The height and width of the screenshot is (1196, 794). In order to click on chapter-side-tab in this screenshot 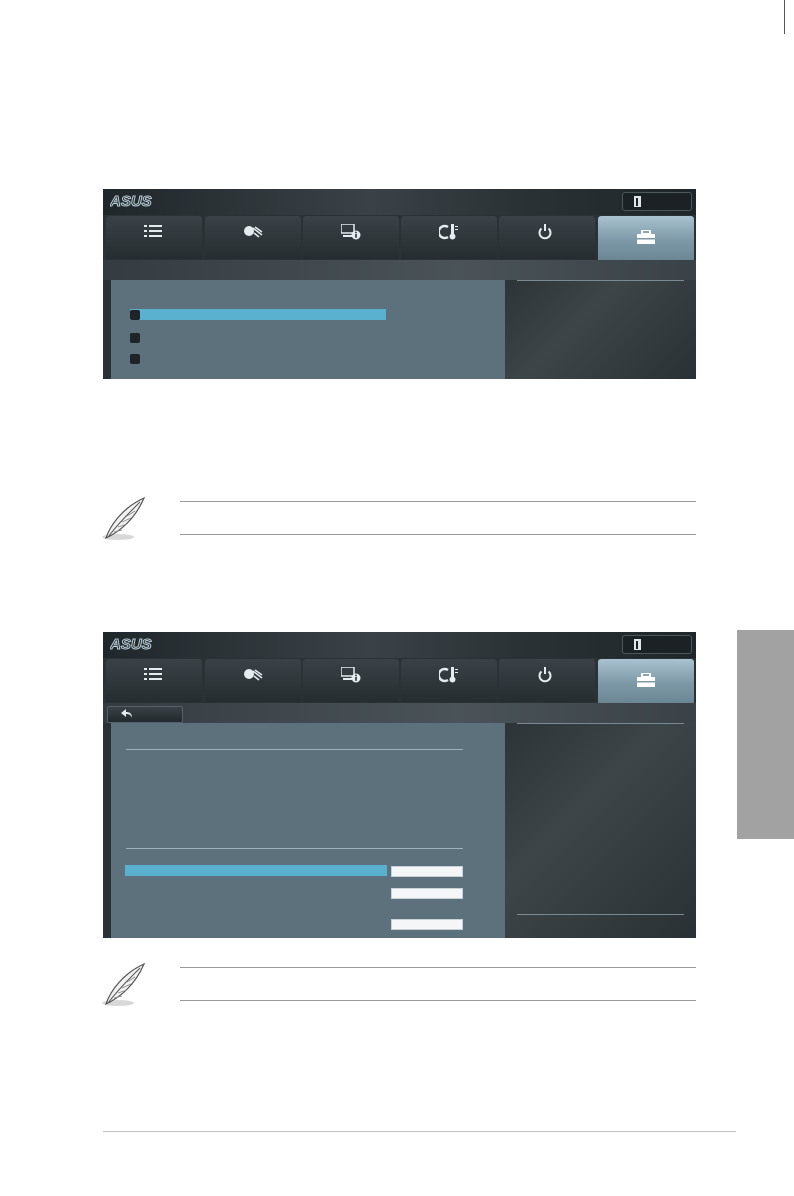, I will do `click(765, 734)`.